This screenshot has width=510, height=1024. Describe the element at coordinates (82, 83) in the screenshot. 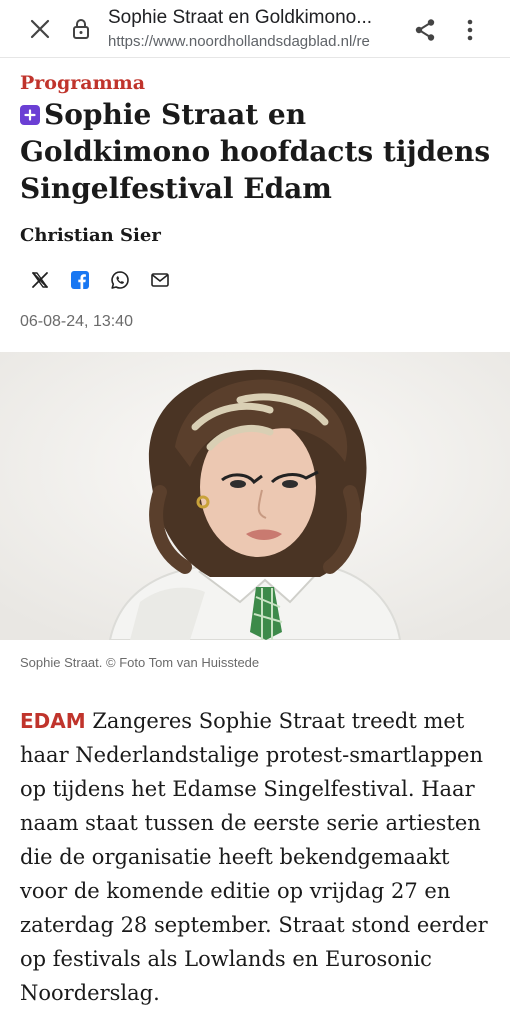

I see `section-label: Programma` at that location.